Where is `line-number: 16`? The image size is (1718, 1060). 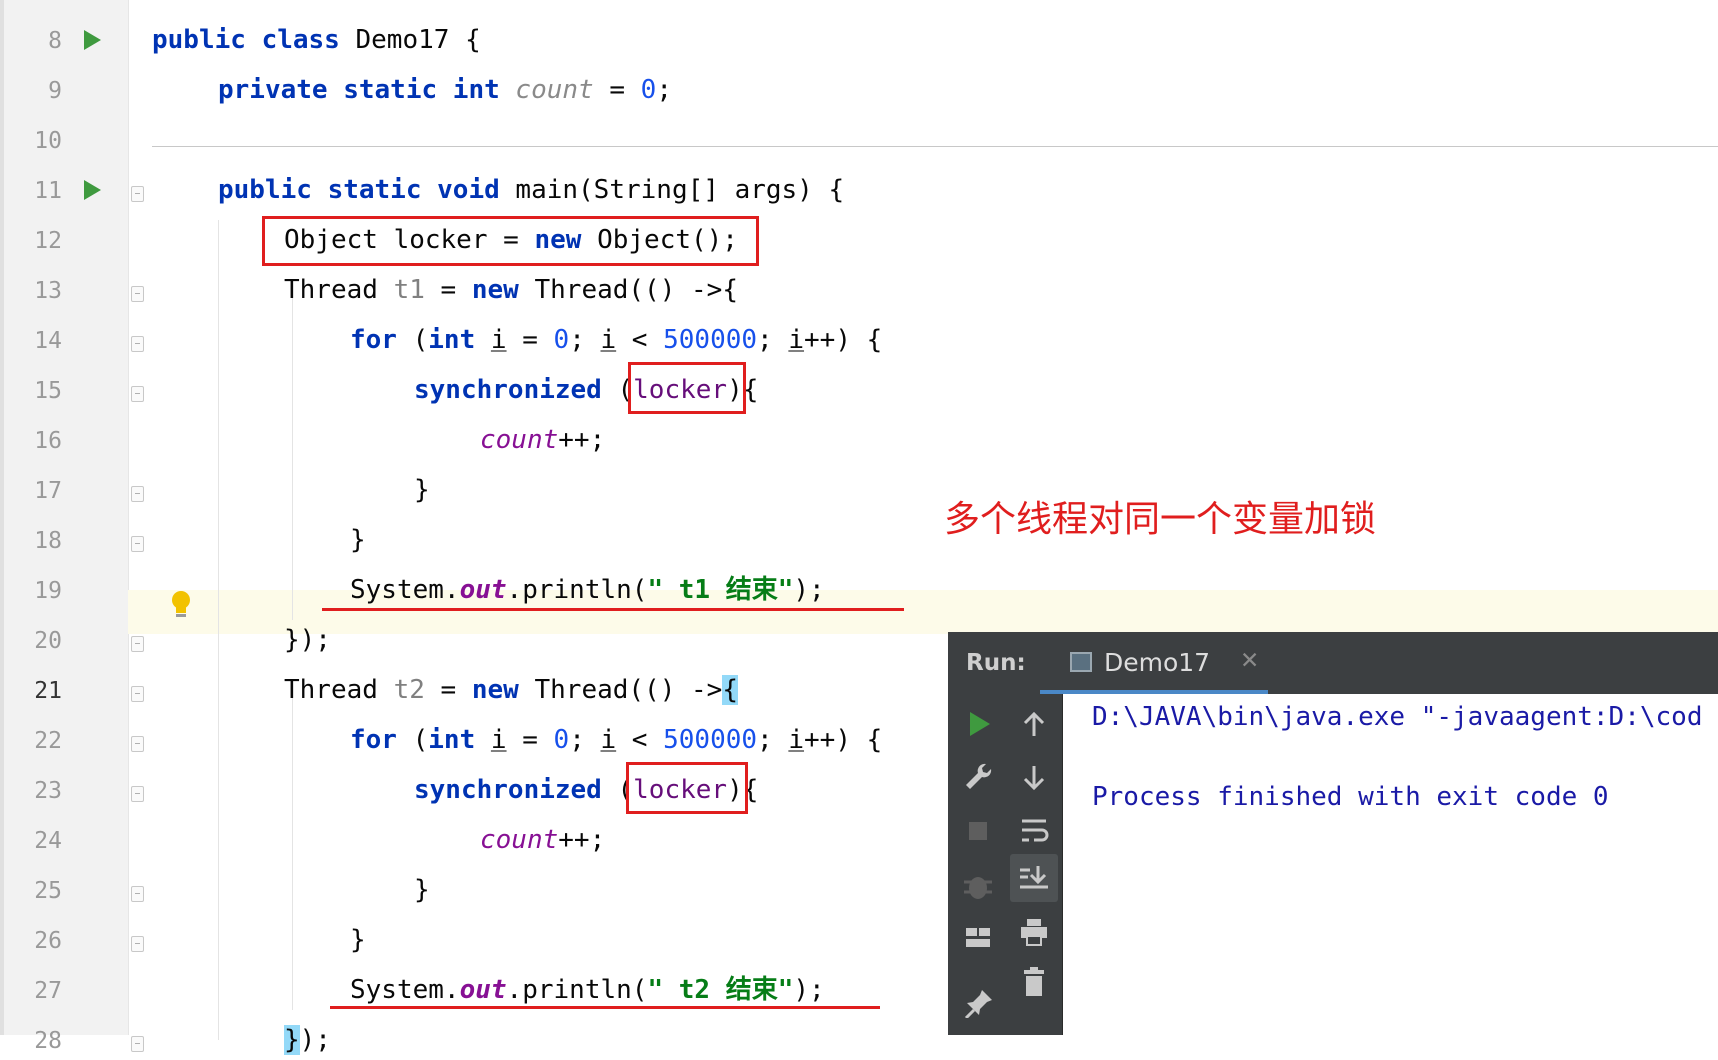
line-number: 16 is located at coordinates (48, 441).